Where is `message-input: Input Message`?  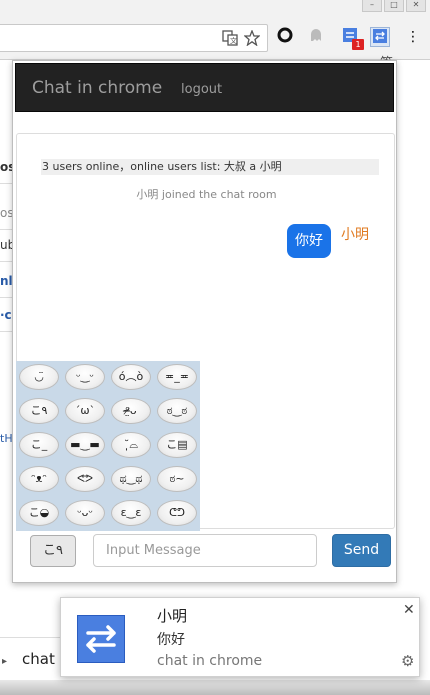
message-input: Input Message is located at coordinates (205, 550).